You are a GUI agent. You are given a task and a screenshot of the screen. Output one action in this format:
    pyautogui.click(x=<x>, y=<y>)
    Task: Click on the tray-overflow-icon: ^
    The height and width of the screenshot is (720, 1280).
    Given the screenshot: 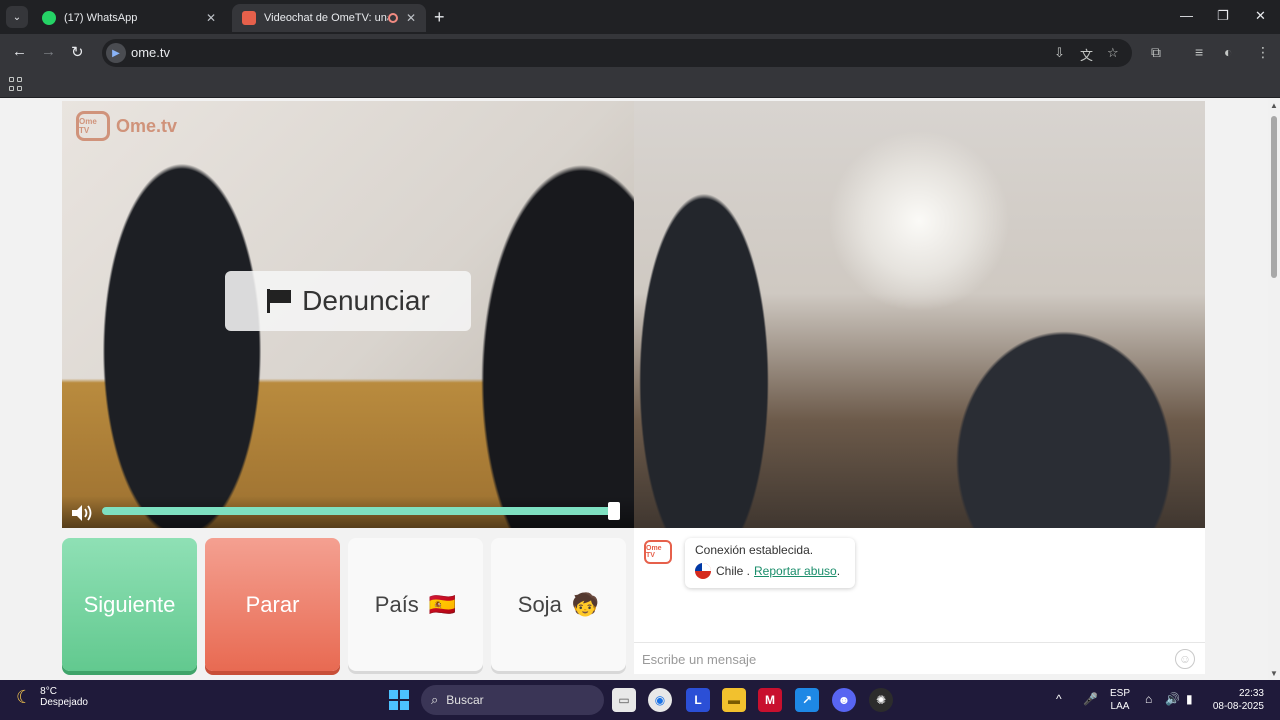 What is the action you would take?
    pyautogui.click(x=1059, y=699)
    